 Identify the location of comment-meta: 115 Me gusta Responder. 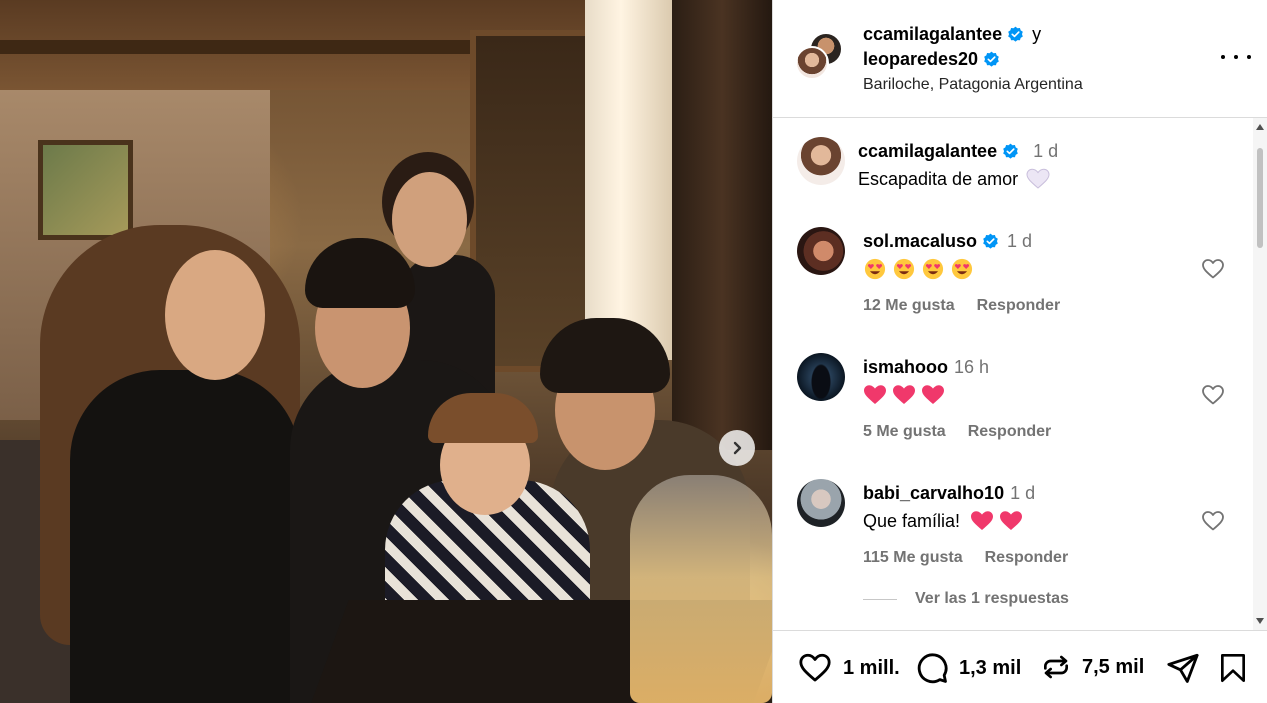
(976, 558).